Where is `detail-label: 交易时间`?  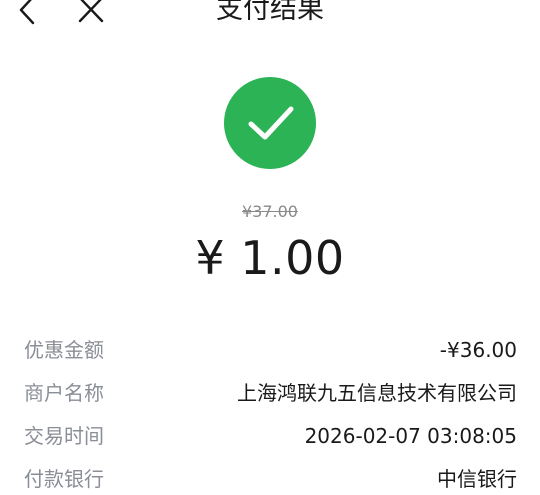
detail-label: 交易时间 is located at coordinates (64, 436).